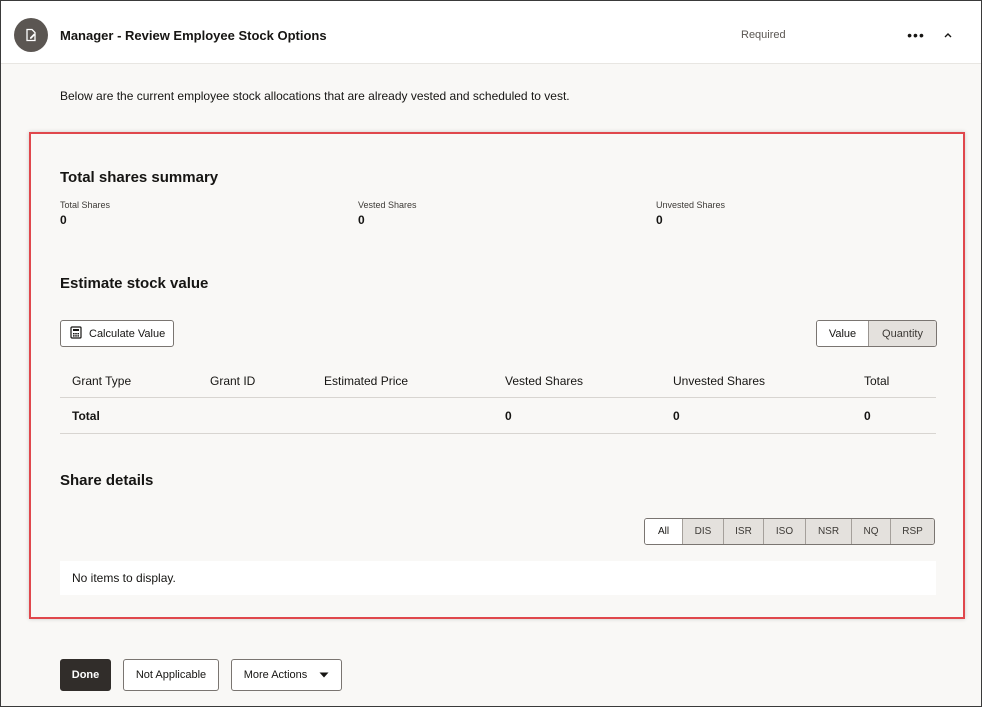  Describe the element at coordinates (743, 531) in the screenshot. I see `filter-isr: ISR` at that location.